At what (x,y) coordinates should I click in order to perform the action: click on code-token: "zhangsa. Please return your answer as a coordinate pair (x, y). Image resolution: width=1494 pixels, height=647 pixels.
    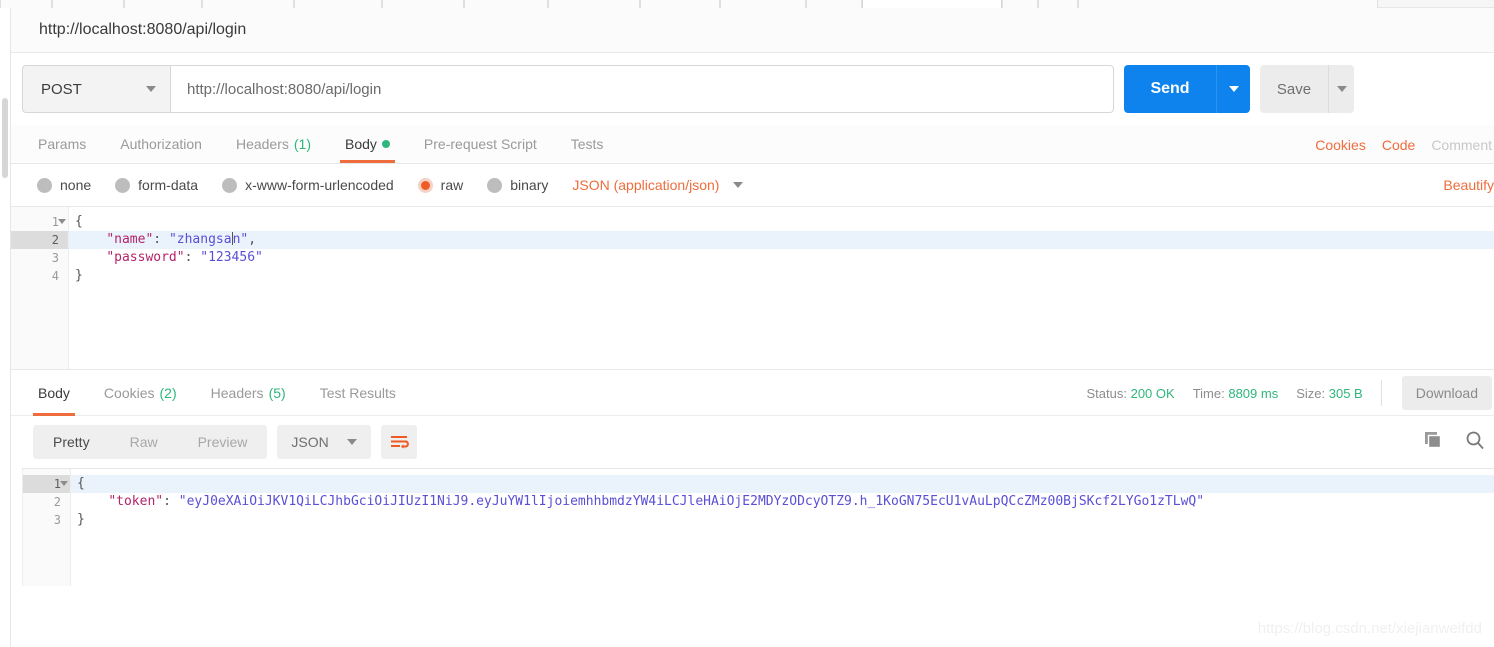
    Looking at the image, I should click on (200, 239).